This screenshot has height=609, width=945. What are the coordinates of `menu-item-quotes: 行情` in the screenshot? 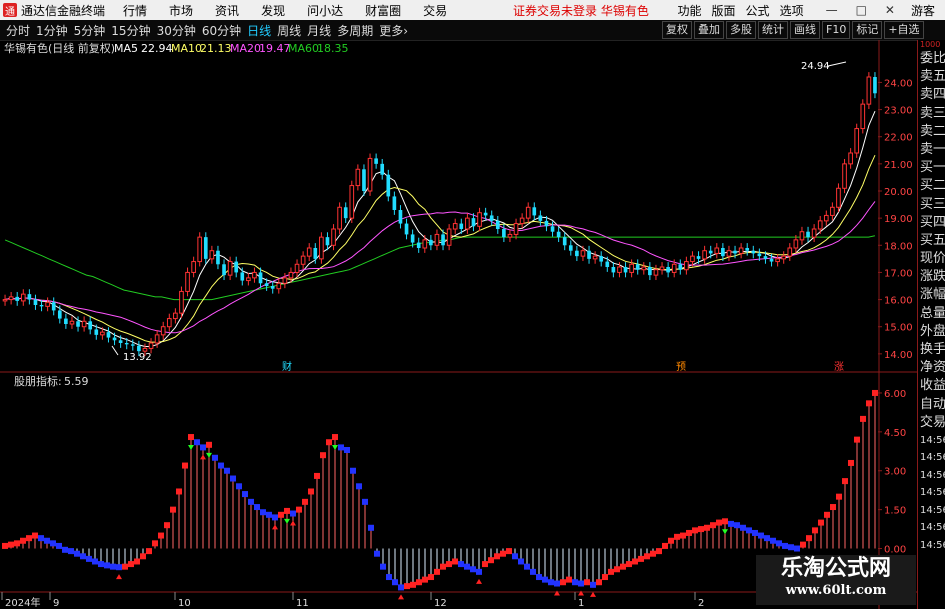 It's located at (135, 10).